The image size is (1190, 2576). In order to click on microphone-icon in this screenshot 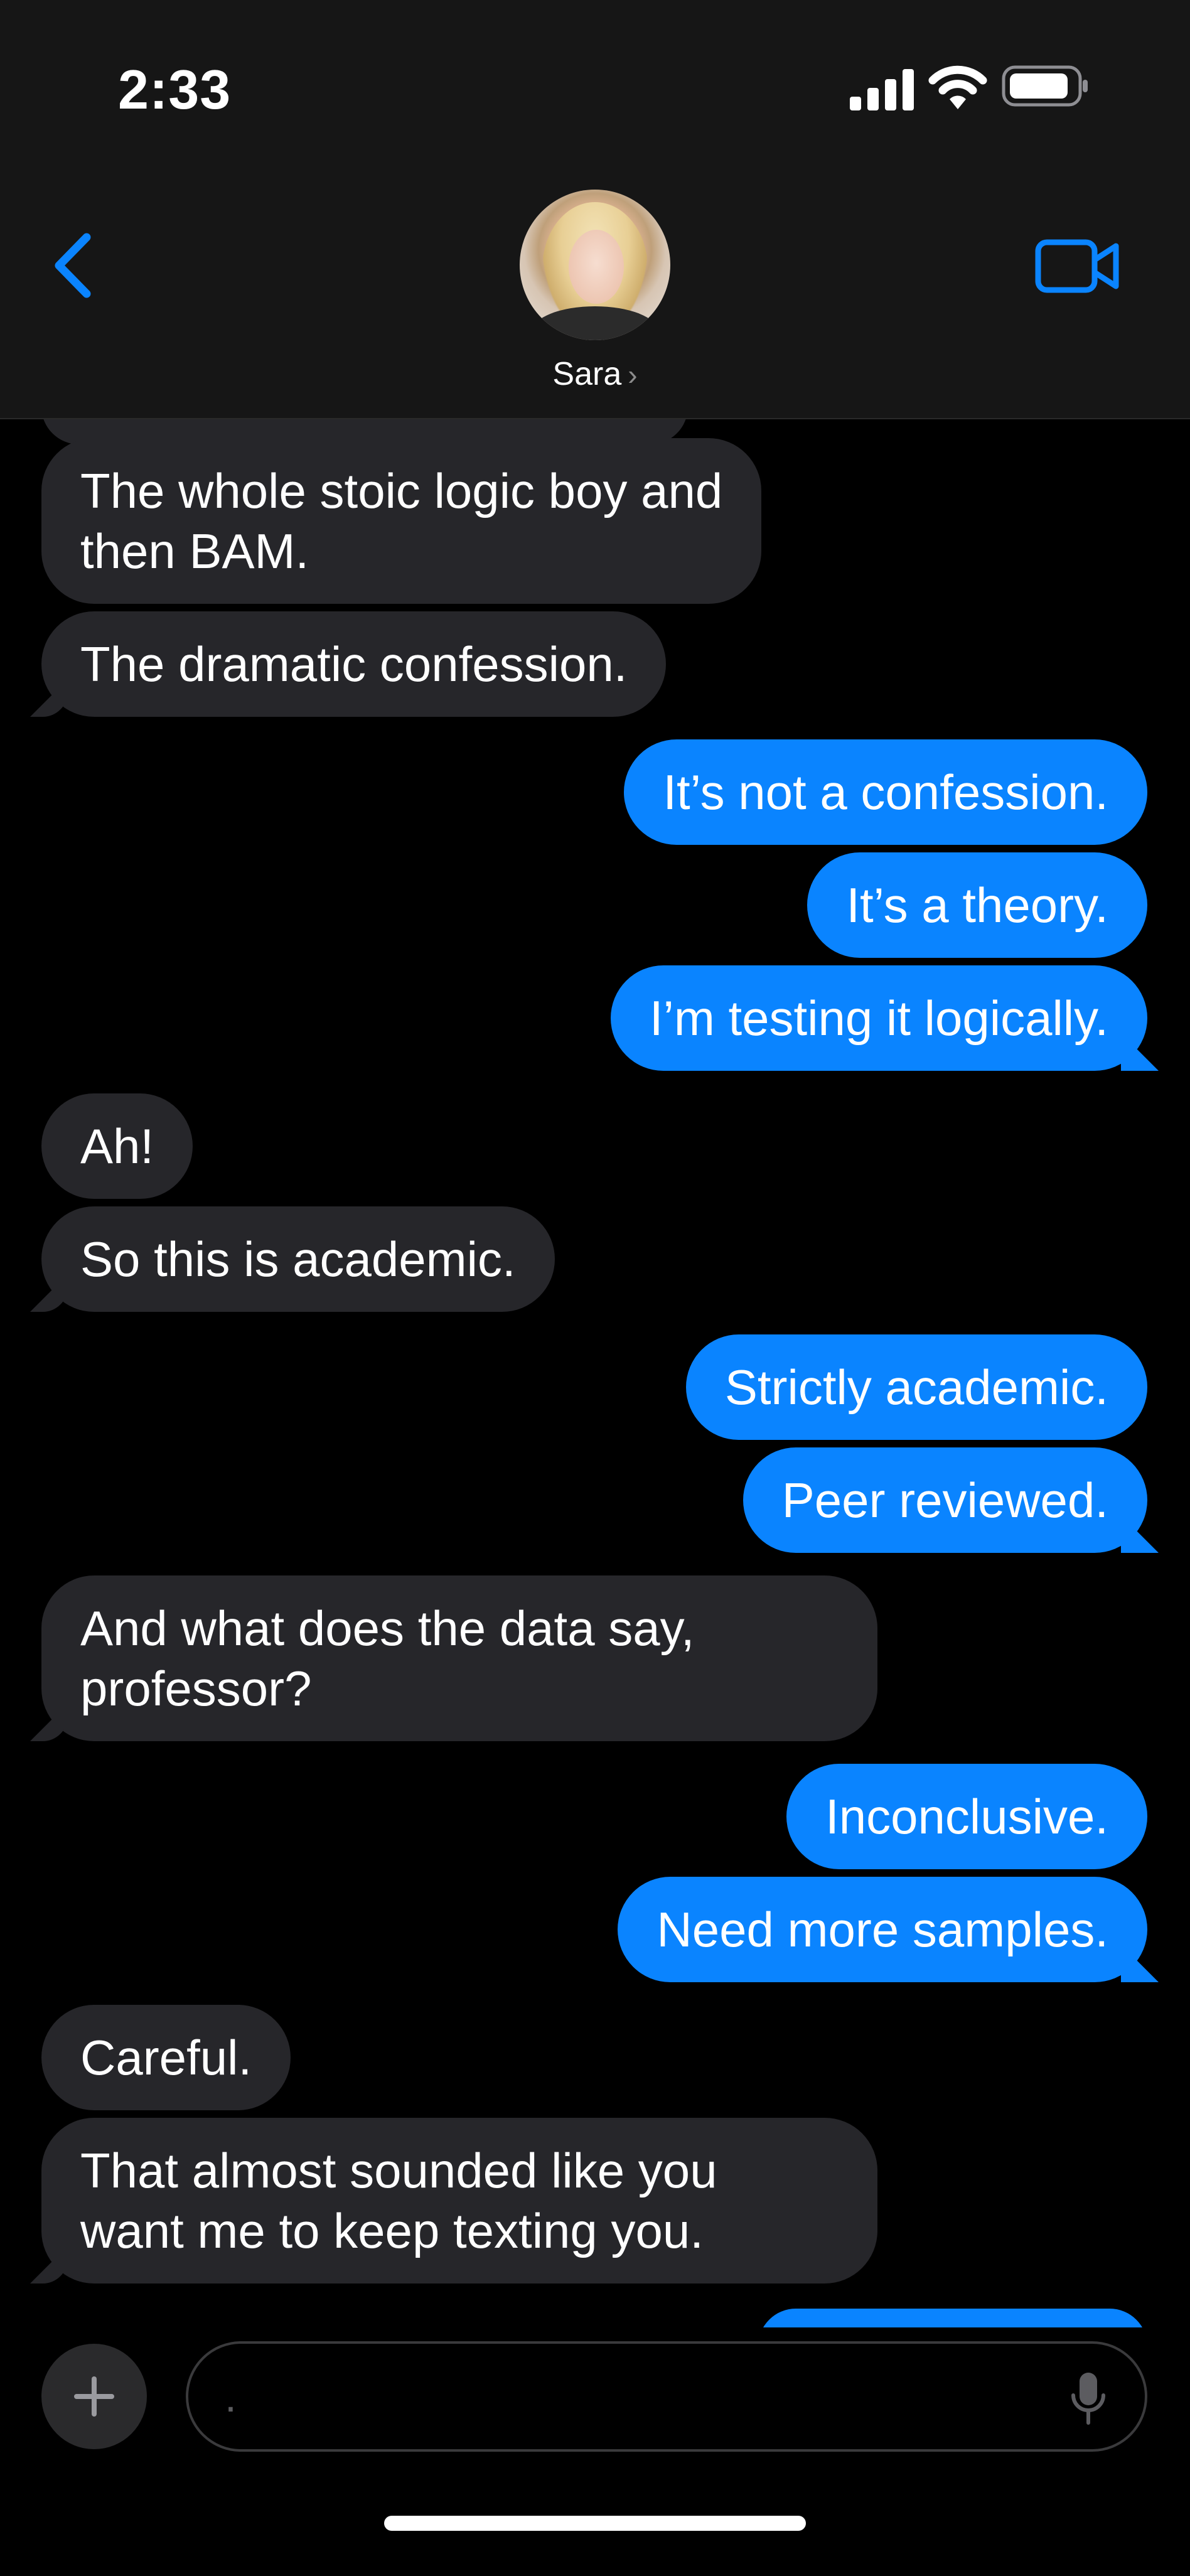, I will do `click(1088, 2399)`.